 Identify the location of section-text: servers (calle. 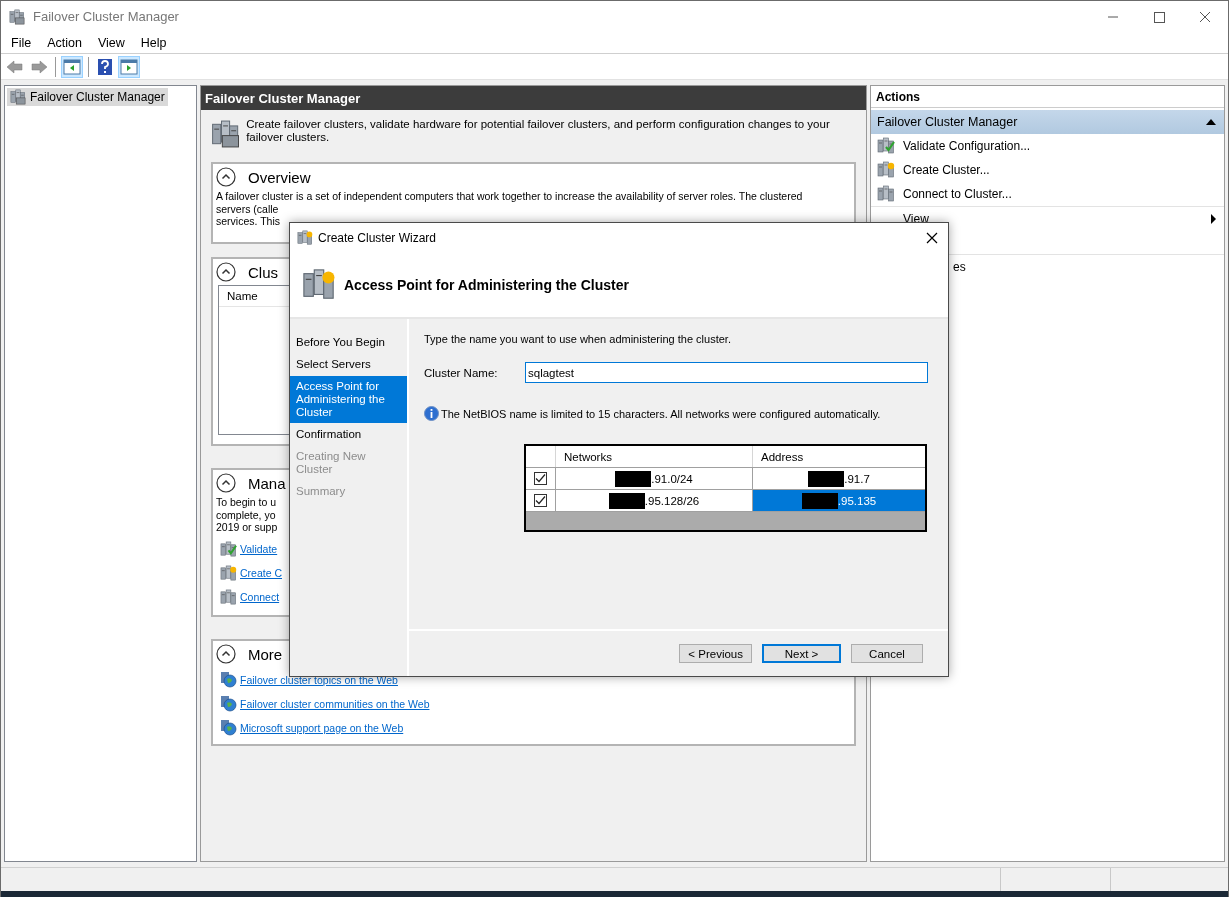
(247, 208).